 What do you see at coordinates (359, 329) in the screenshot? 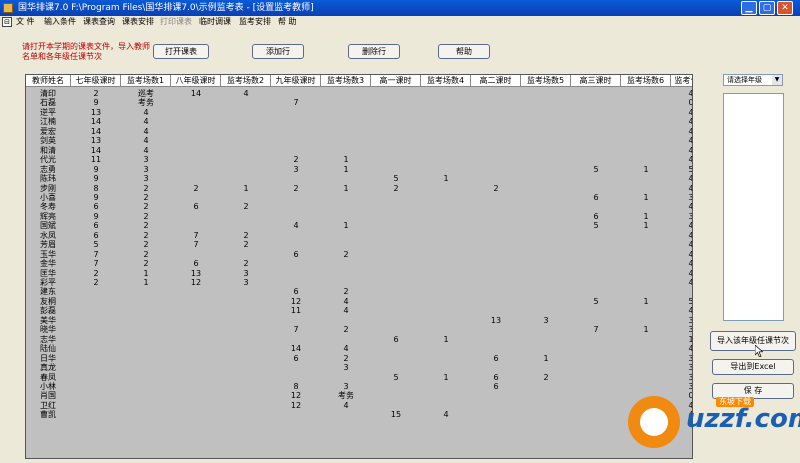
I see `table-row: 晓华72713` at bounding box center [359, 329].